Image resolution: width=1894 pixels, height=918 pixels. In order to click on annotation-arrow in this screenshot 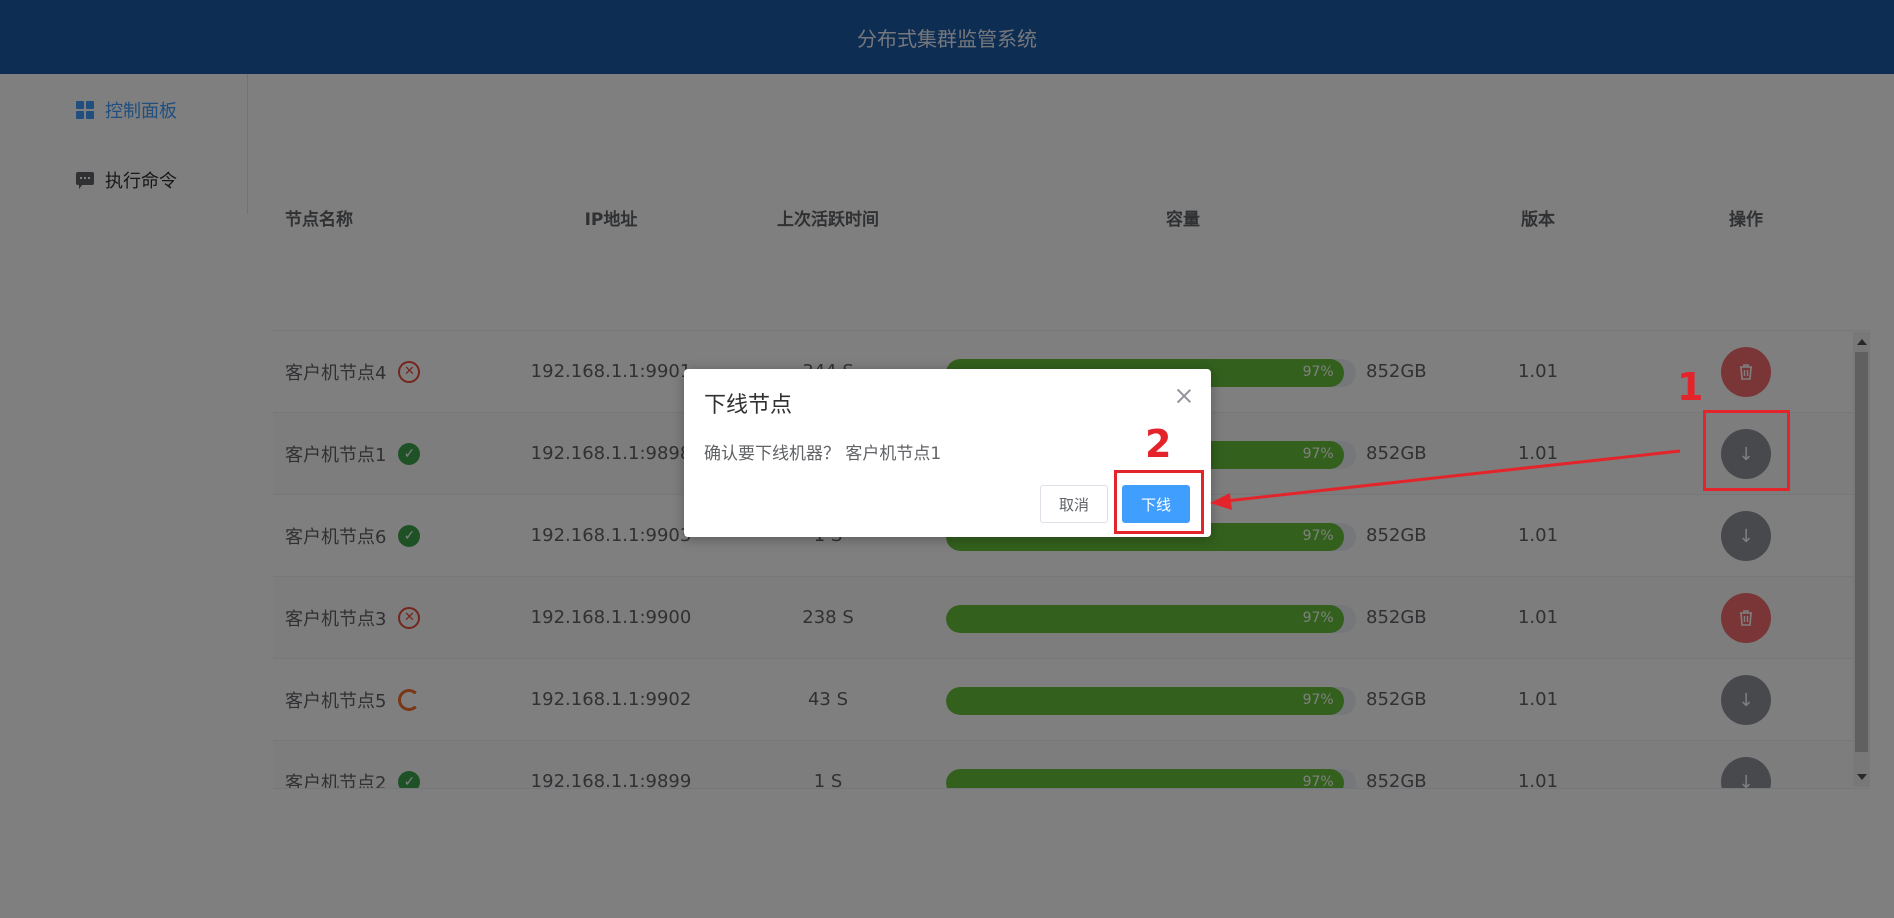, I will do `click(1445, 479)`.